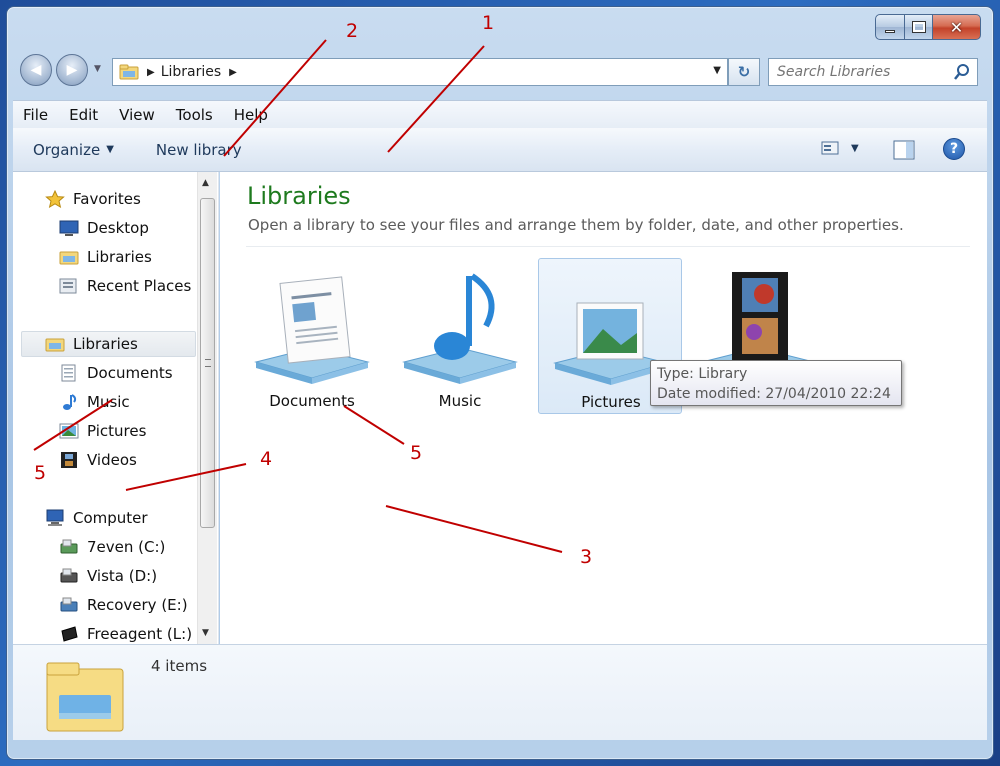 Image resolution: width=1000 pixels, height=766 pixels. What do you see at coordinates (110, 518) in the screenshot?
I see `nav-computer-label: Computer` at bounding box center [110, 518].